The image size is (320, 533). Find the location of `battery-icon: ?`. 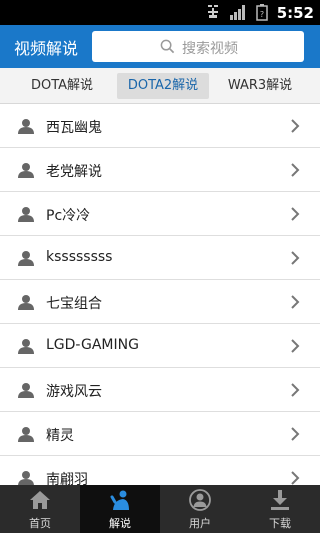

battery-icon: ? is located at coordinates (262, 12).